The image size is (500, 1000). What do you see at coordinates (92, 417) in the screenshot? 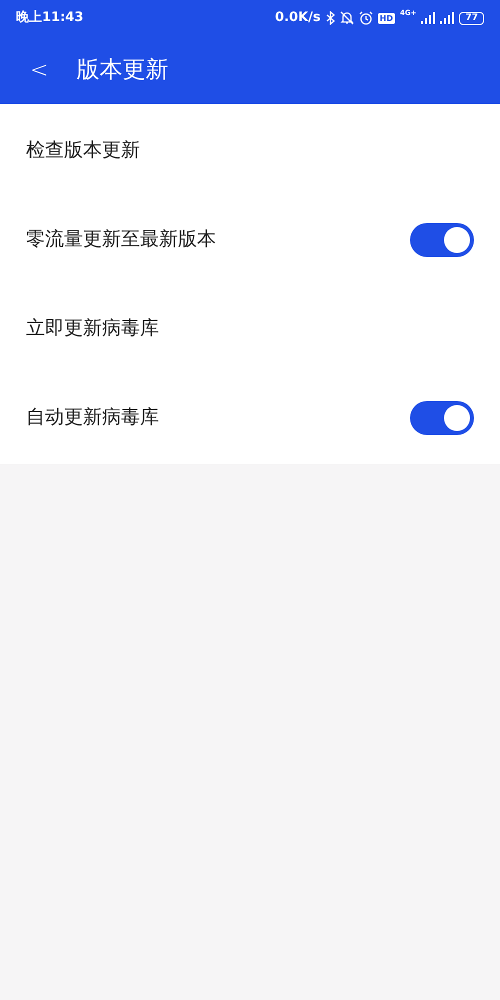
I see `setting-label: 自动更新病毒库` at bounding box center [92, 417].